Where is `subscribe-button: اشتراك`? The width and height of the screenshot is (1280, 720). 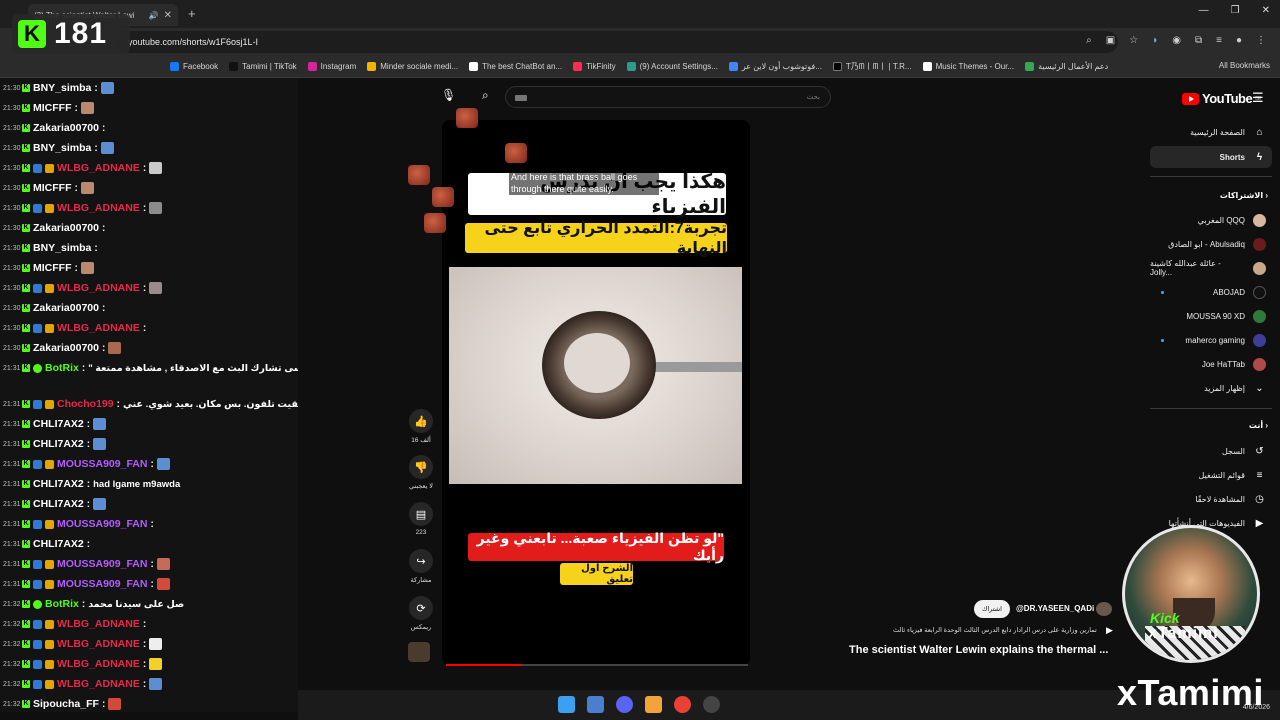 subscribe-button: اشتراك is located at coordinates (992, 609).